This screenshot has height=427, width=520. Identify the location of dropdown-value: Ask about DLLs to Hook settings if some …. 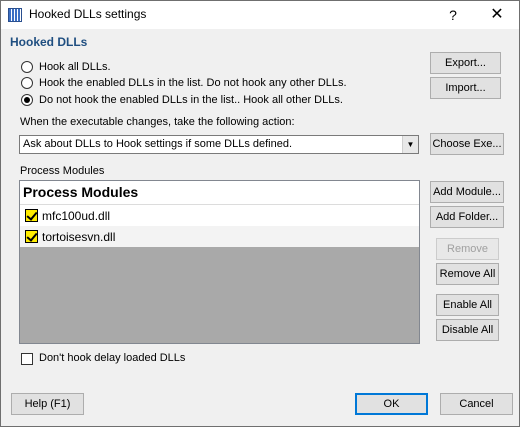
(158, 144).